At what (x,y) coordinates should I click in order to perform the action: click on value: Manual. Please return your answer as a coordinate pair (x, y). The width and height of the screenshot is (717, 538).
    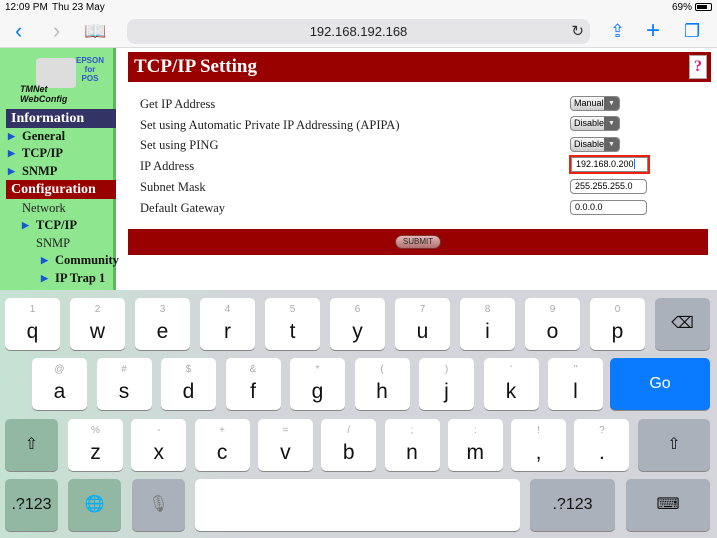
    Looking at the image, I should click on (589, 103).